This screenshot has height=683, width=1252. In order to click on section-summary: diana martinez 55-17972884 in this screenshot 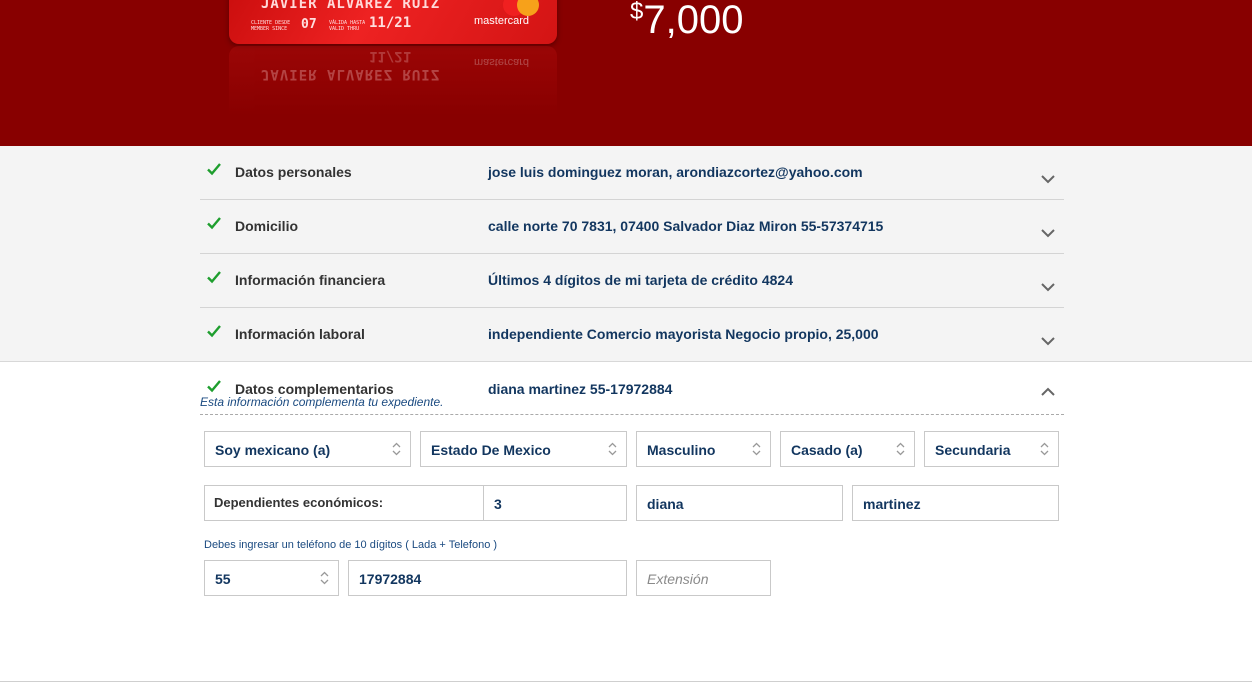, I will do `click(580, 389)`.